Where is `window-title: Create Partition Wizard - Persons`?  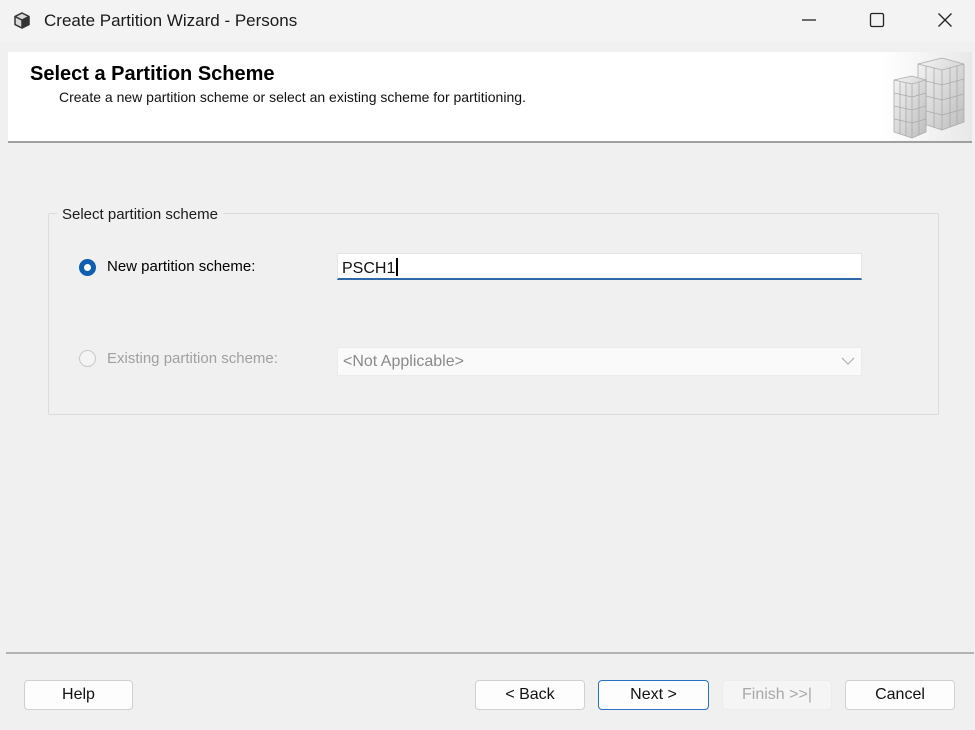 window-title: Create Partition Wizard - Persons is located at coordinates (171, 20).